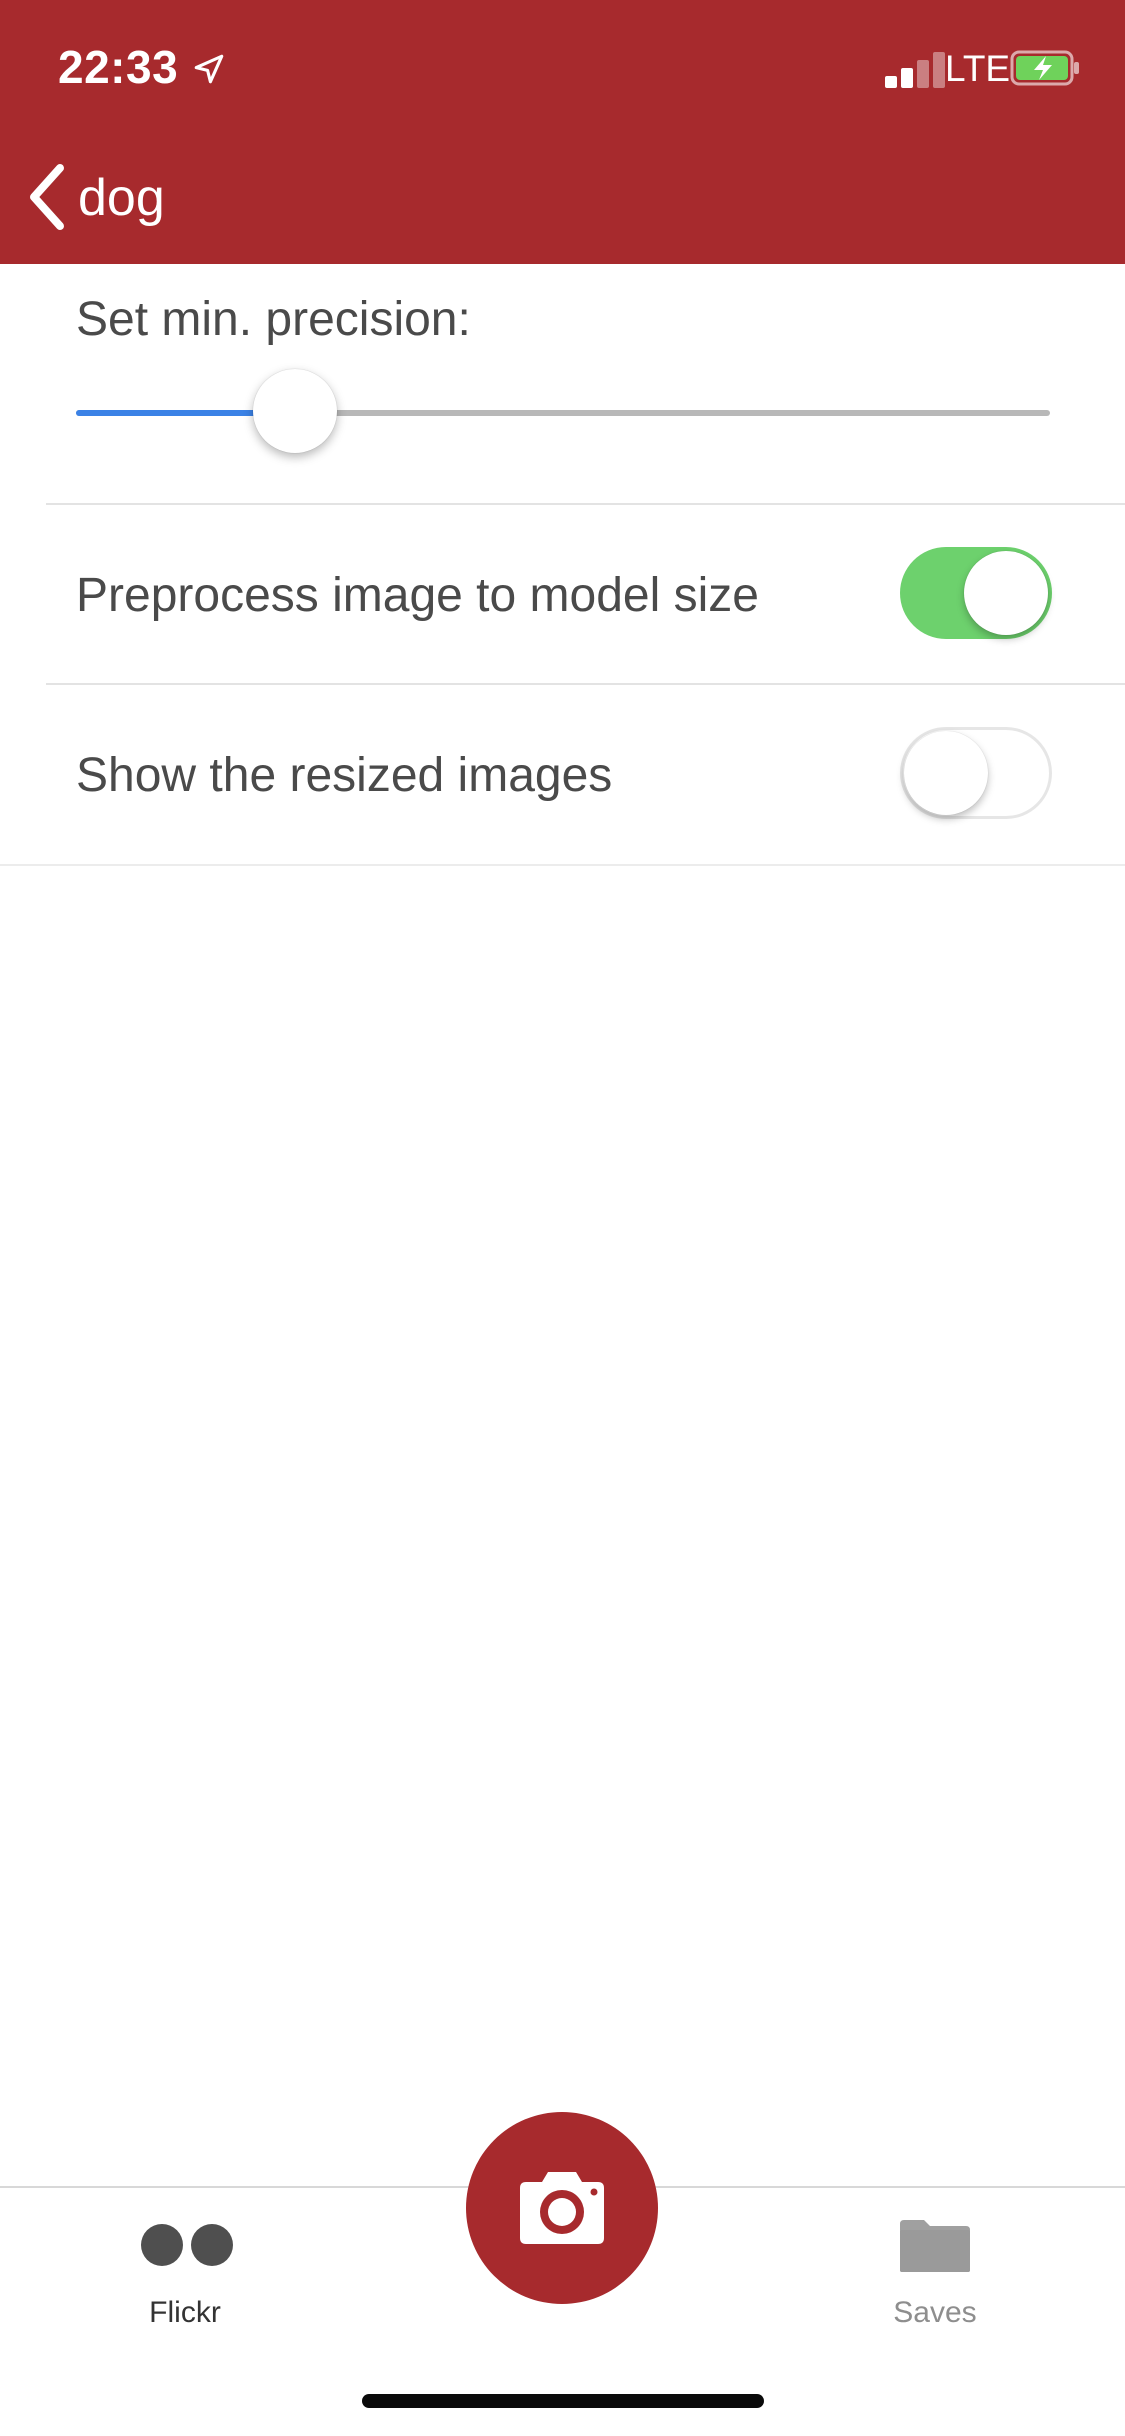  Describe the element at coordinates (185, 2312) in the screenshot. I see `tab-flickr-label: Flickr` at that location.